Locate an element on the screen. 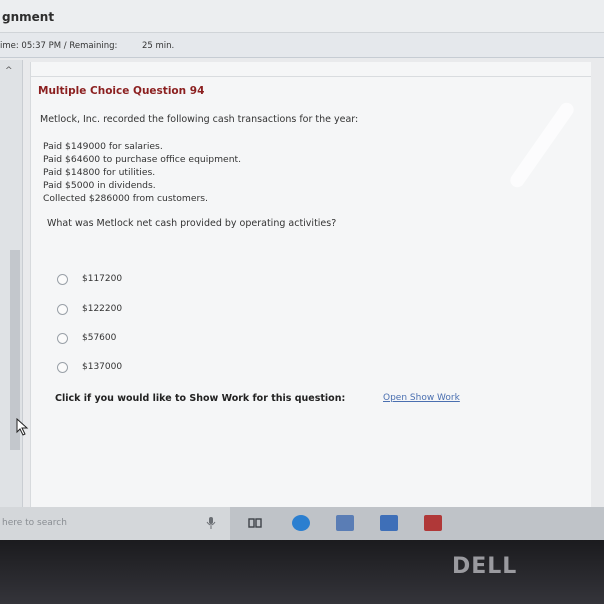 Image resolution: width=604 pixels, height=604 pixels. edge-icon is located at coordinates (301, 523).